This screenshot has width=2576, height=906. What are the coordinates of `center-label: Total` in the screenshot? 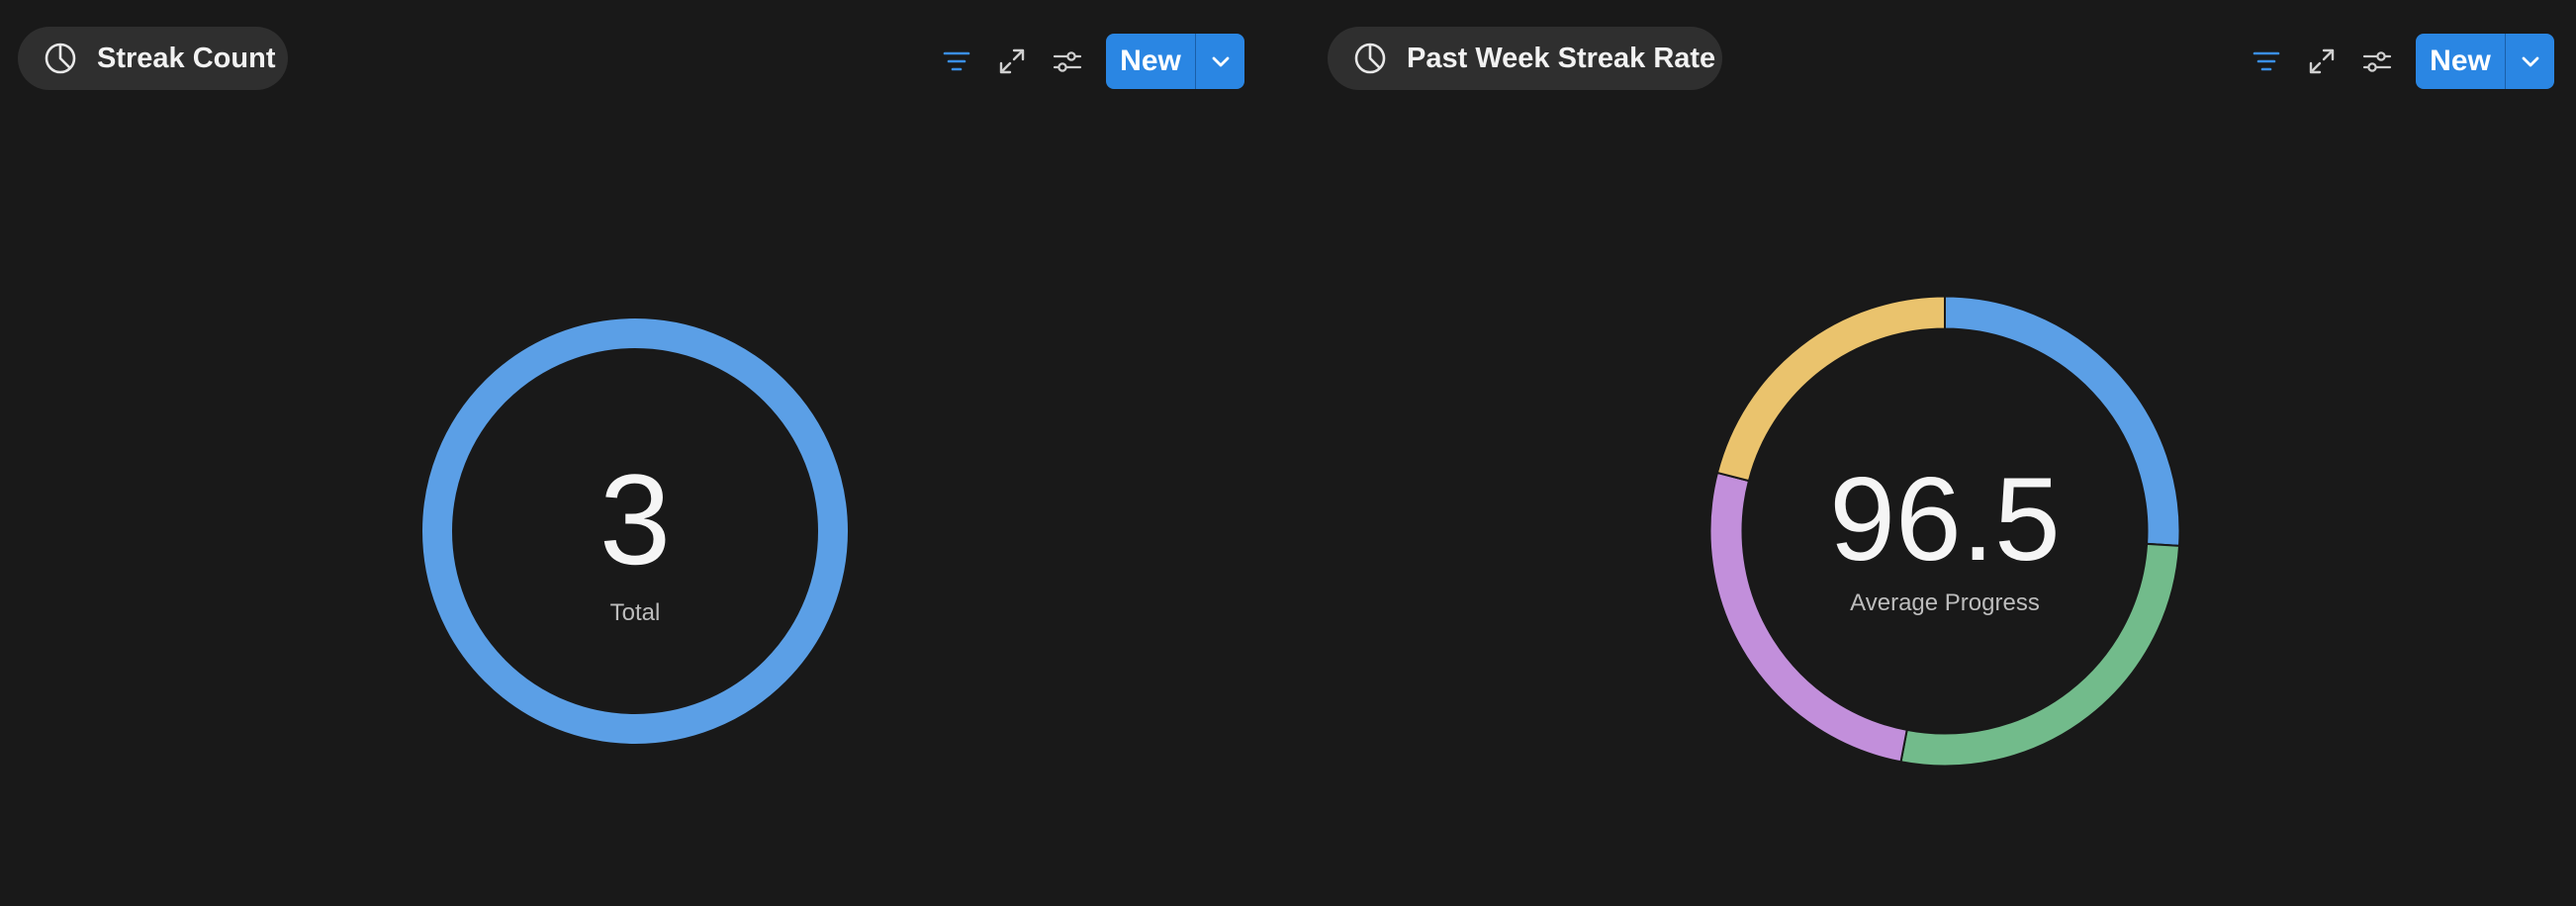 It's located at (636, 612).